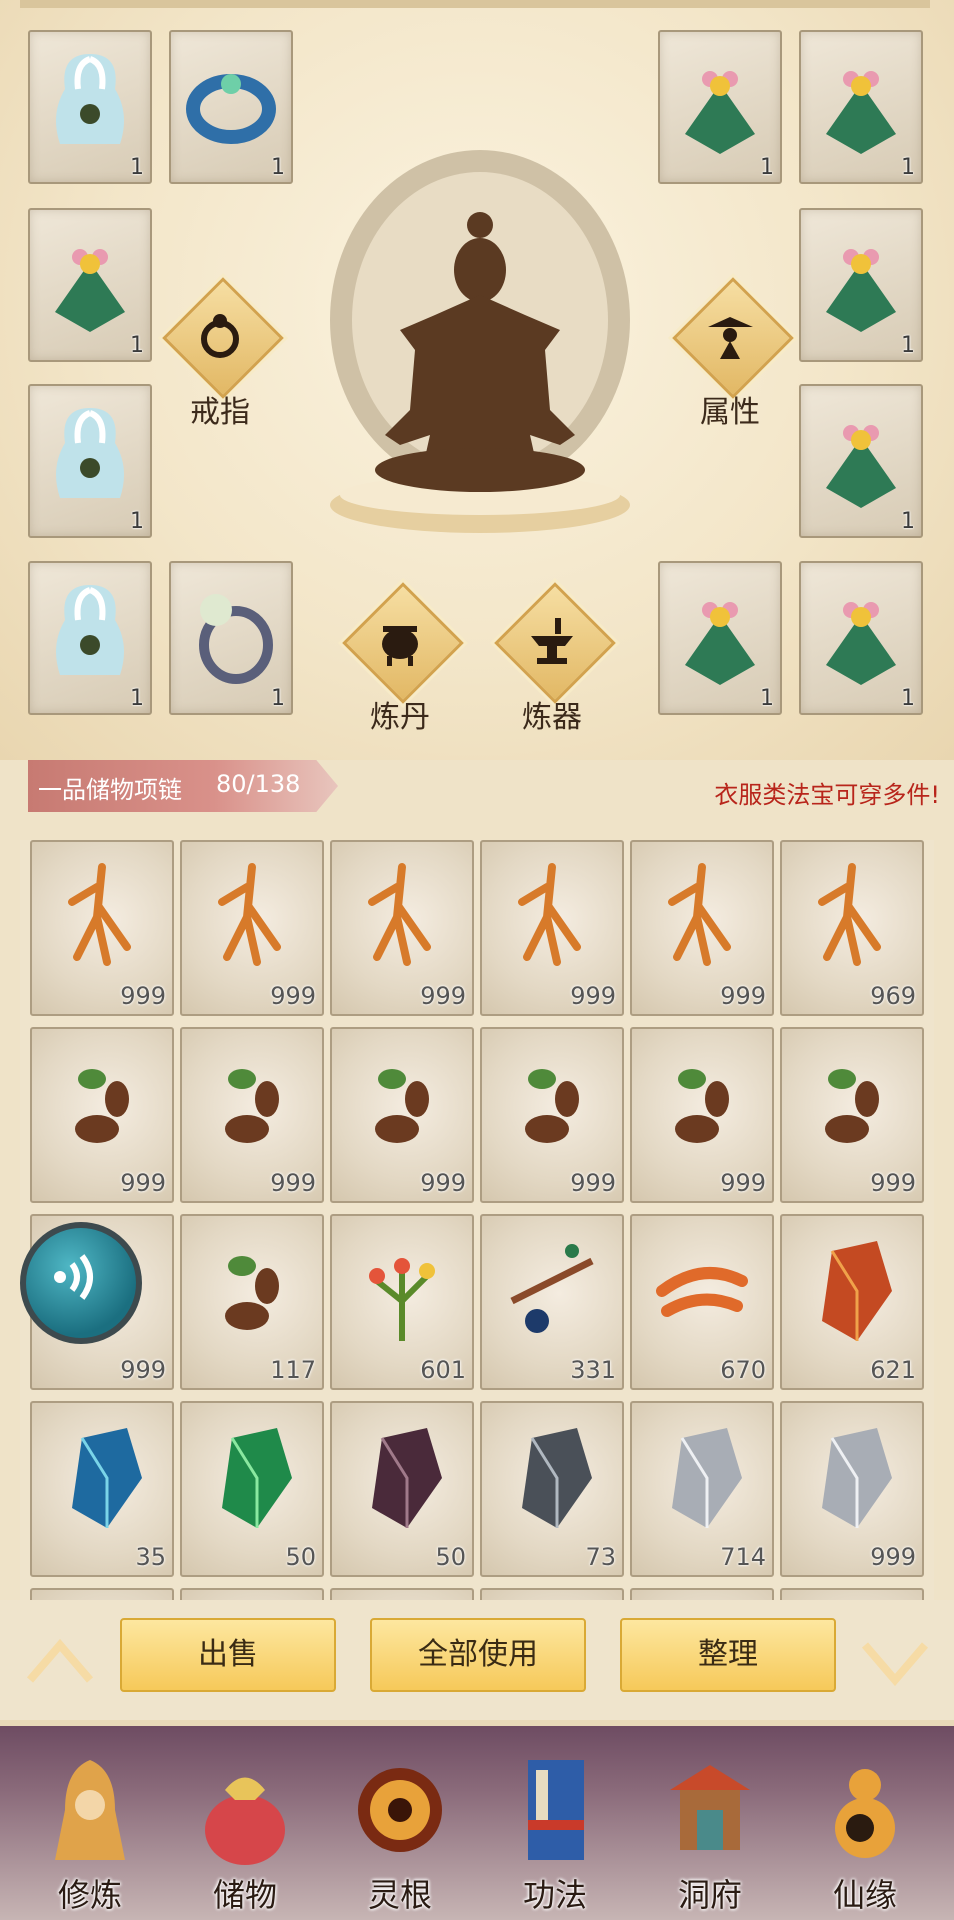 The width and height of the screenshot is (954, 1920). Describe the element at coordinates (728, 1655) in the screenshot. I see `sort-button: 整理` at that location.